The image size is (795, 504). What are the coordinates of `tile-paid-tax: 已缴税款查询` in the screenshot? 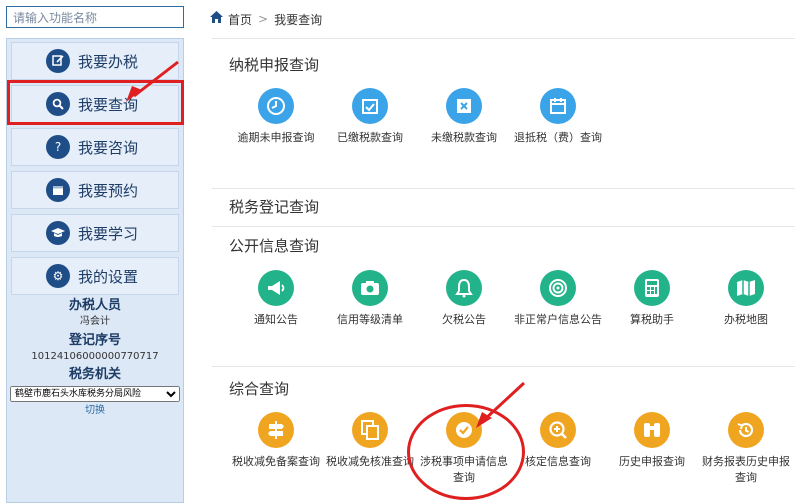 It's located at (370, 117).